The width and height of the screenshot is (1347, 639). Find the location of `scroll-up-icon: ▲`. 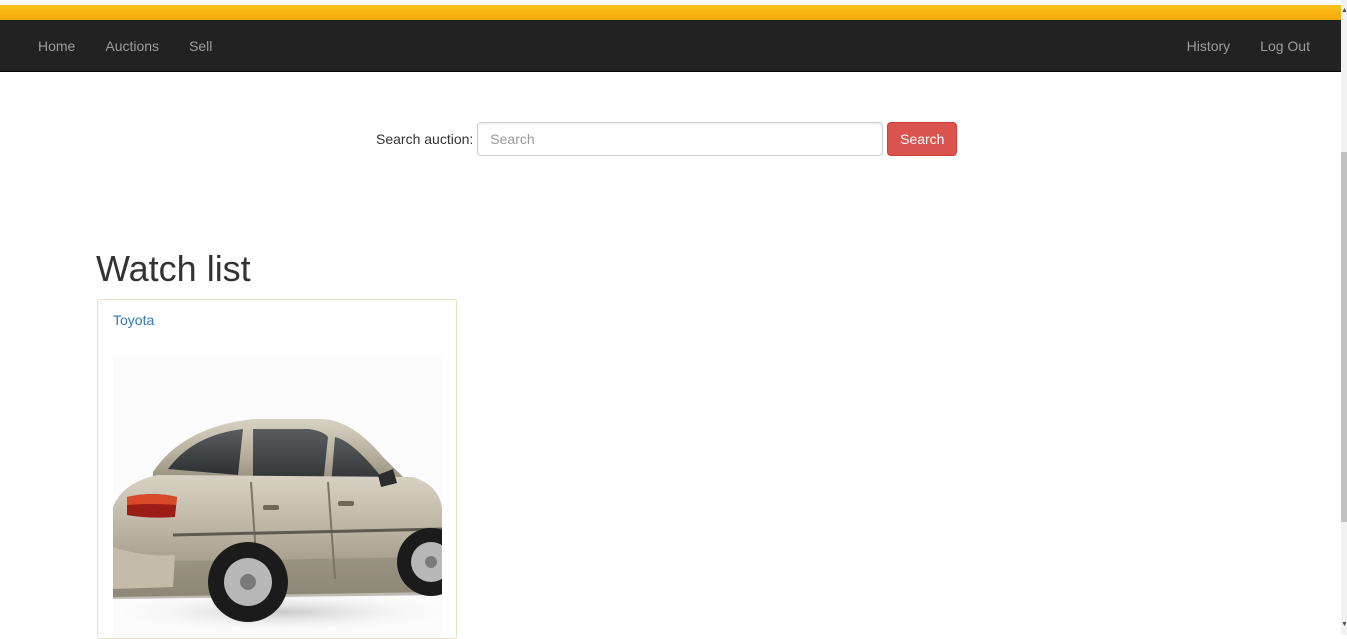

scroll-up-icon: ▲ is located at coordinates (1344, 11).